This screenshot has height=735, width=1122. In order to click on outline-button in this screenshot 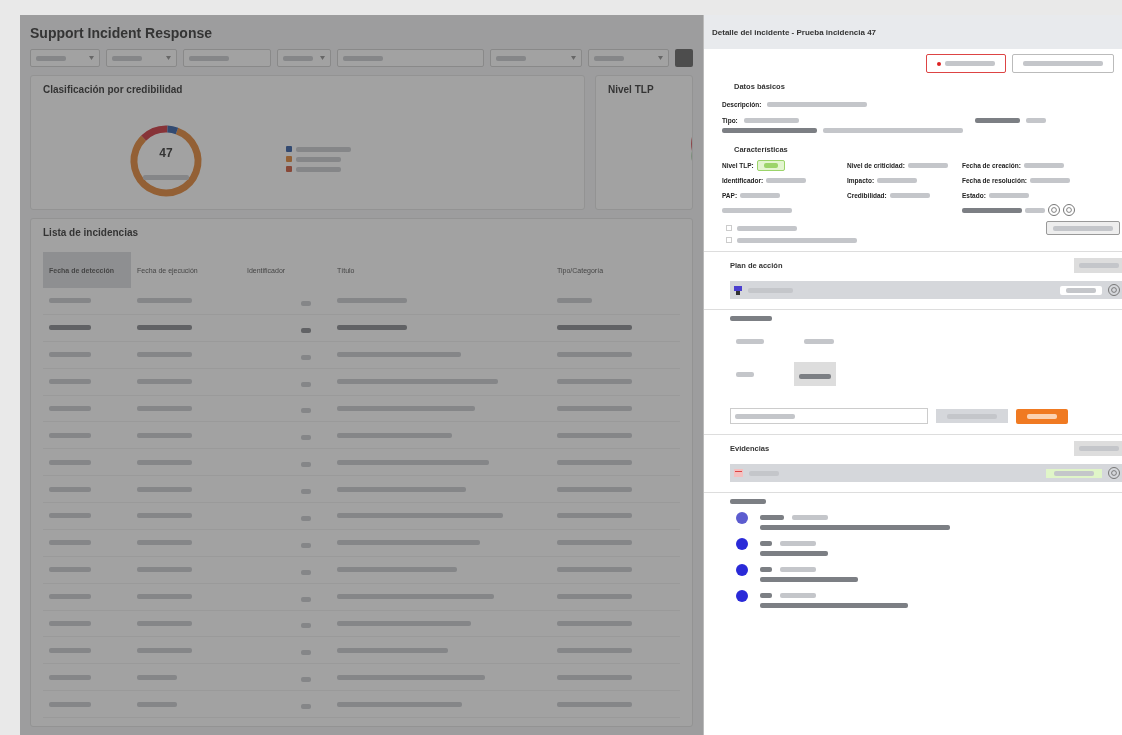, I will do `click(1063, 63)`.